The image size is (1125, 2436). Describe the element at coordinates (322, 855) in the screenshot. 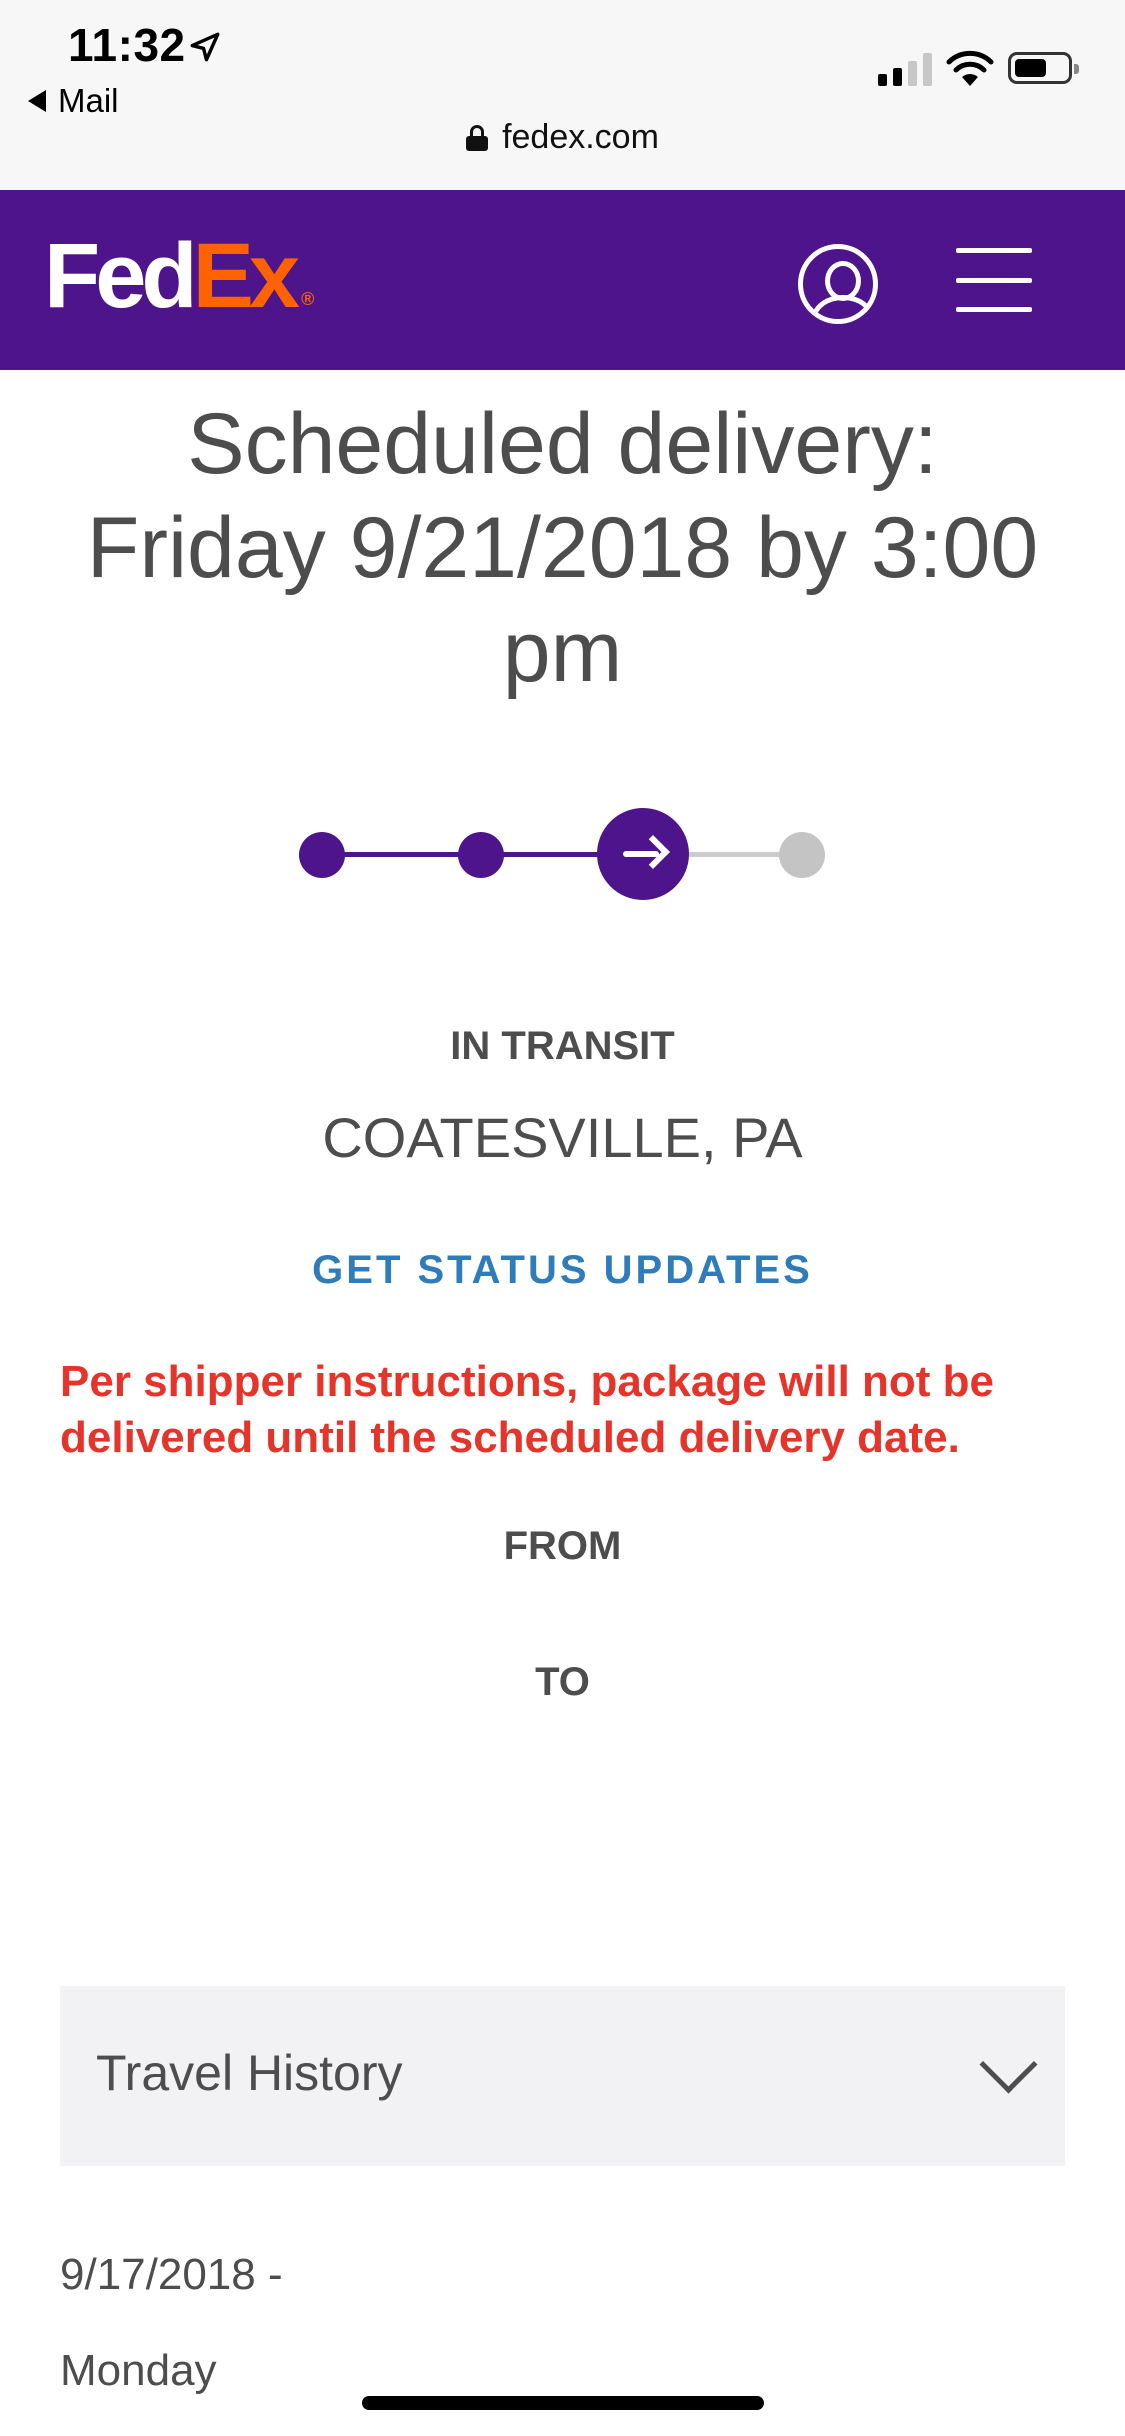

I see `progress-step-picked-up` at that location.